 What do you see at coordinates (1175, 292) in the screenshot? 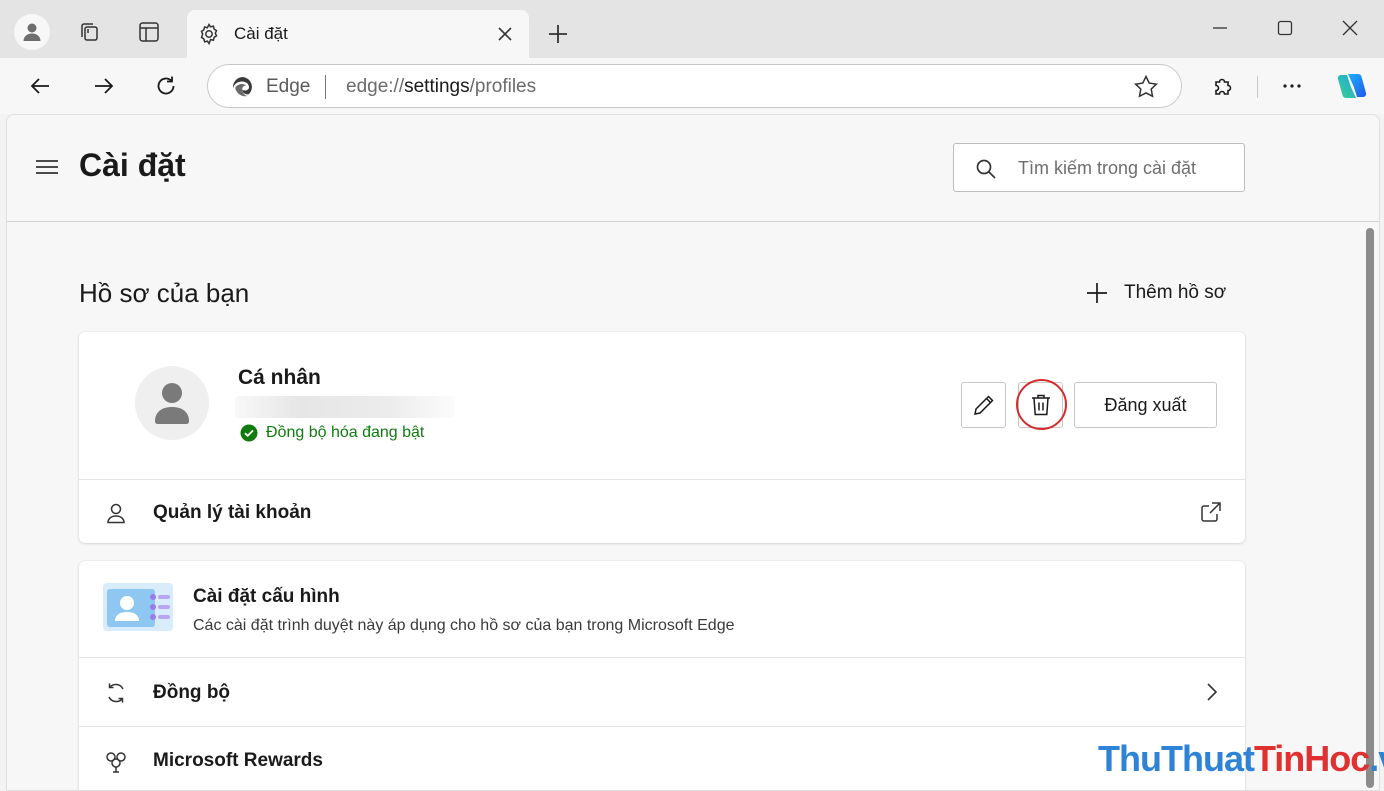
I see `add-profile-label: Thêm hồ sơ` at bounding box center [1175, 292].